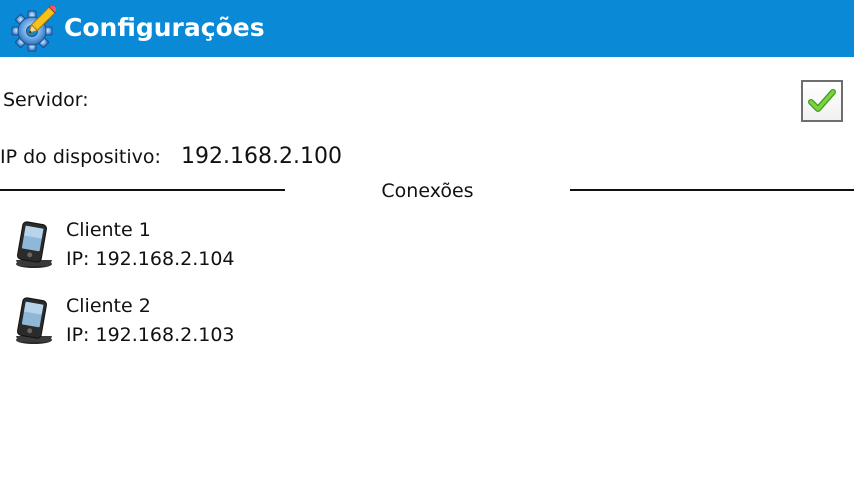  What do you see at coordinates (150, 335) in the screenshot?
I see `client-ip: IP: 192.168.2.103` at bounding box center [150, 335].